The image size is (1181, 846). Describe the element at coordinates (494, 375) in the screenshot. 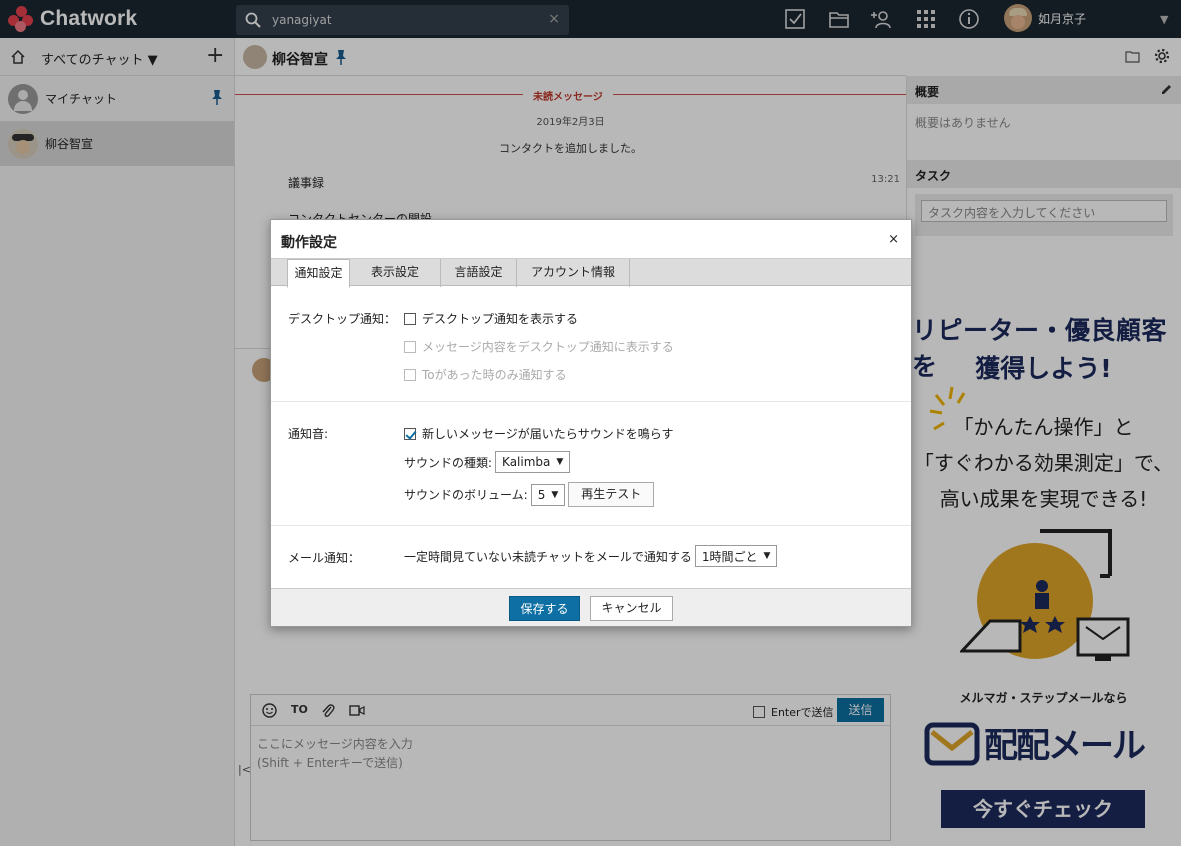

I see `to-only-text: Toがあった時のみ通知する` at that location.